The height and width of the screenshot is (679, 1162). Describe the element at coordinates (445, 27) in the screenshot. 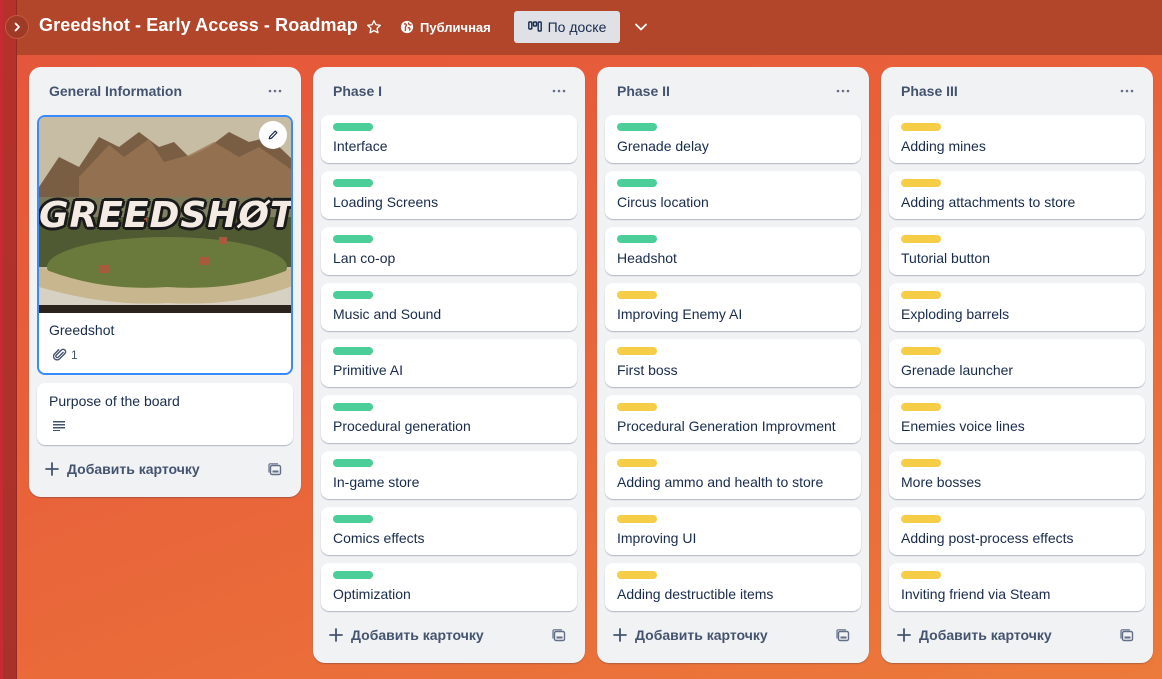

I see `visibility-button: Публичная` at that location.